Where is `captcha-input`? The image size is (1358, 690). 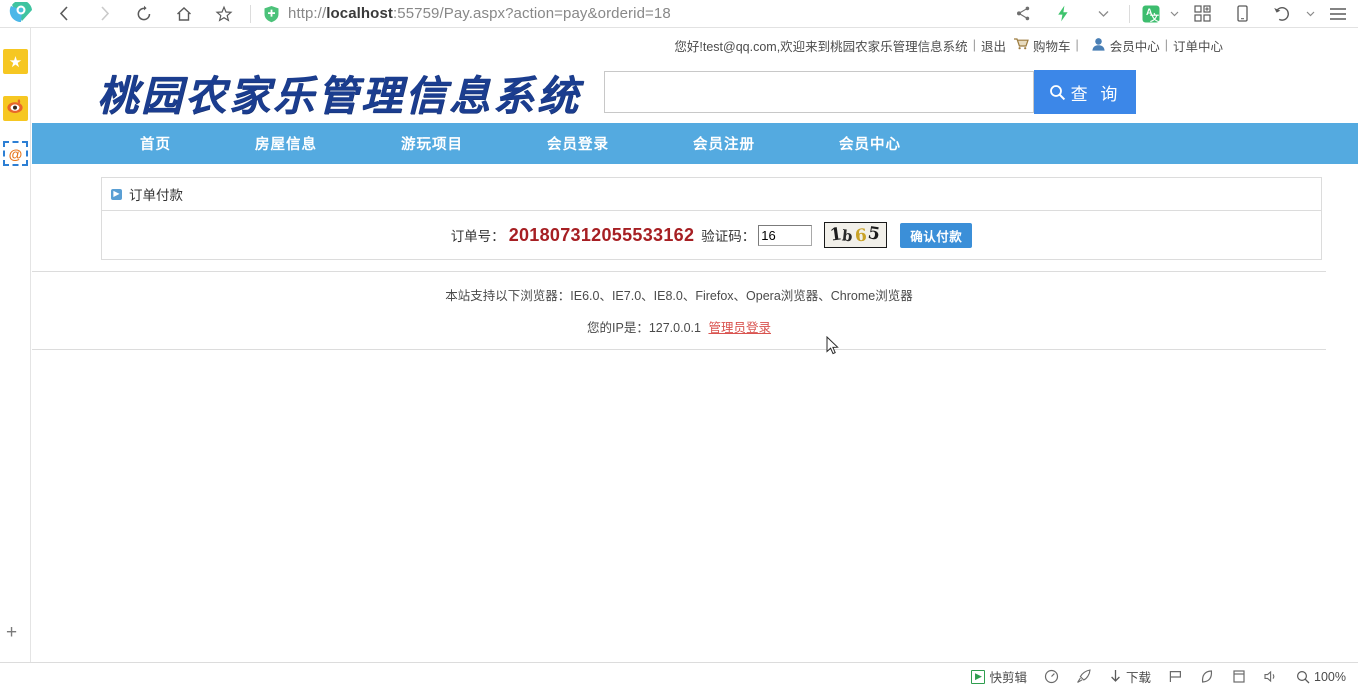 captcha-input is located at coordinates (785, 235).